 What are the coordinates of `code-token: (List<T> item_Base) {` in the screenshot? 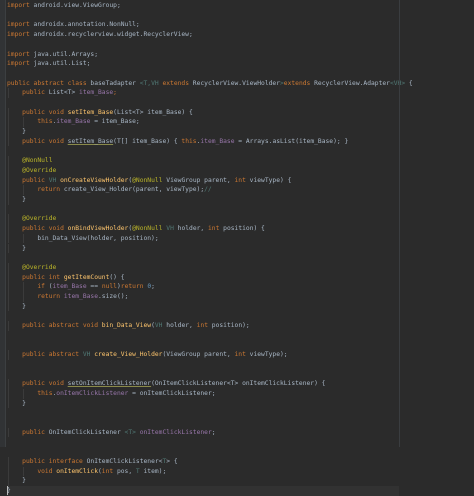 It's located at (153, 112).